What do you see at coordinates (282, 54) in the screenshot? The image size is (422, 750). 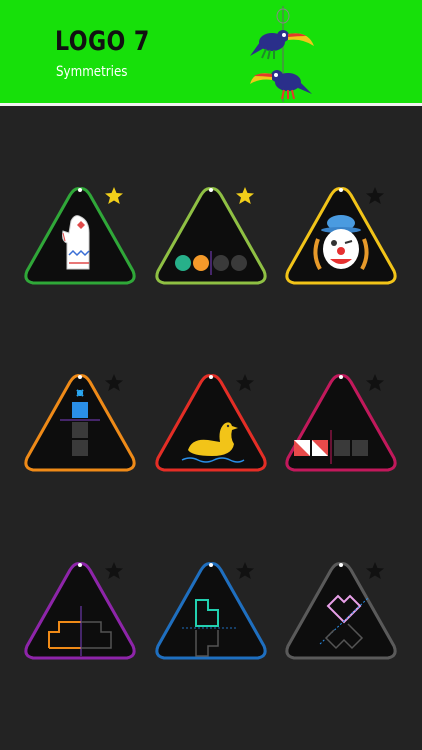 I see `toucans-icon` at bounding box center [282, 54].